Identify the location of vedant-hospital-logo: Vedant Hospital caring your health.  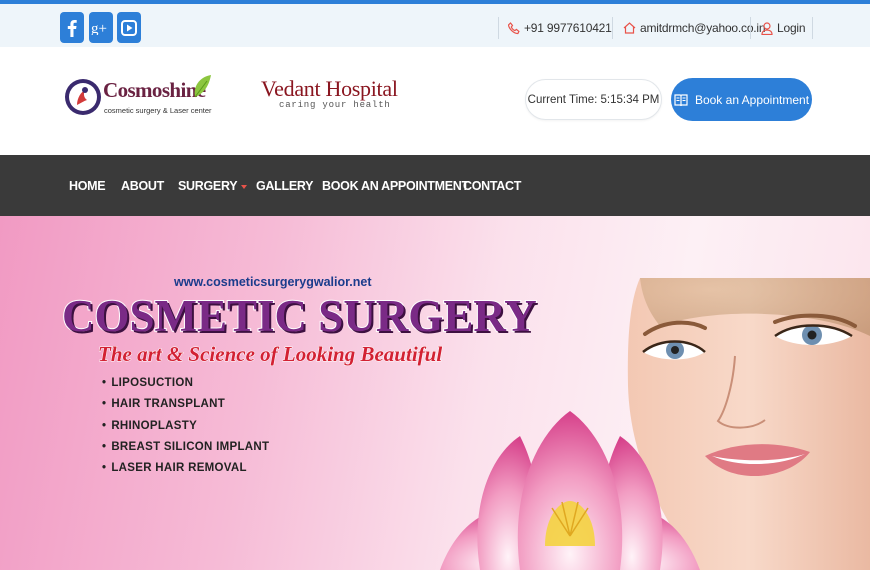
(329, 93).